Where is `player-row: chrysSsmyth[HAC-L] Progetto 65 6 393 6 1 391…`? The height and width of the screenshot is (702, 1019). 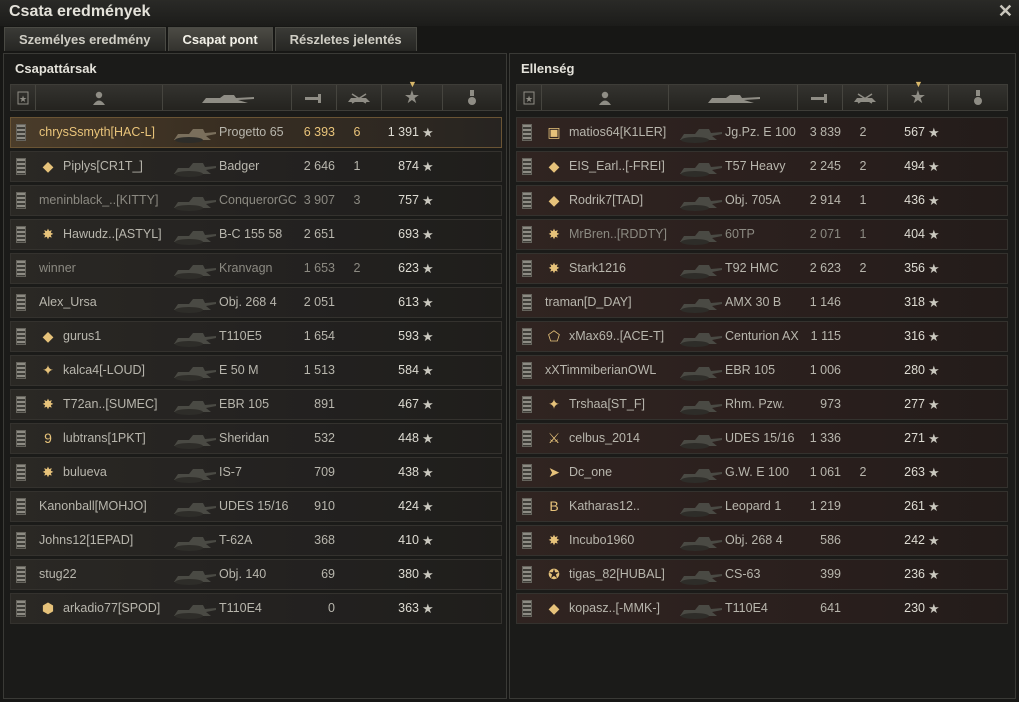 player-row: chrysSsmyth[HAC-L] Progetto 65 6 393 6 1 391… is located at coordinates (256, 132).